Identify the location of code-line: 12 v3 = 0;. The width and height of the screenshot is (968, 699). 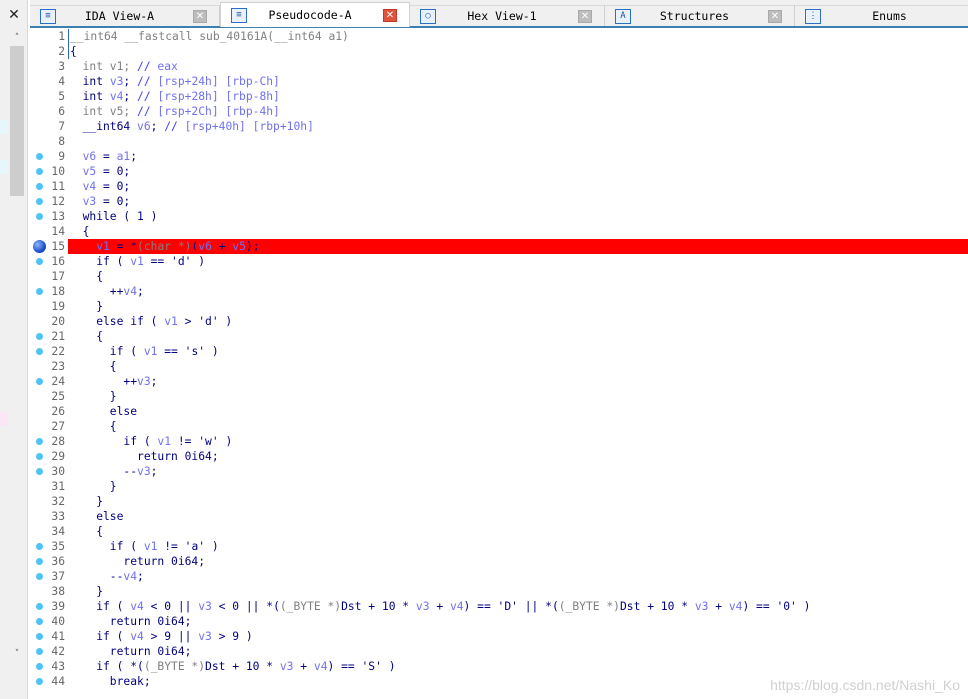
(499, 201).